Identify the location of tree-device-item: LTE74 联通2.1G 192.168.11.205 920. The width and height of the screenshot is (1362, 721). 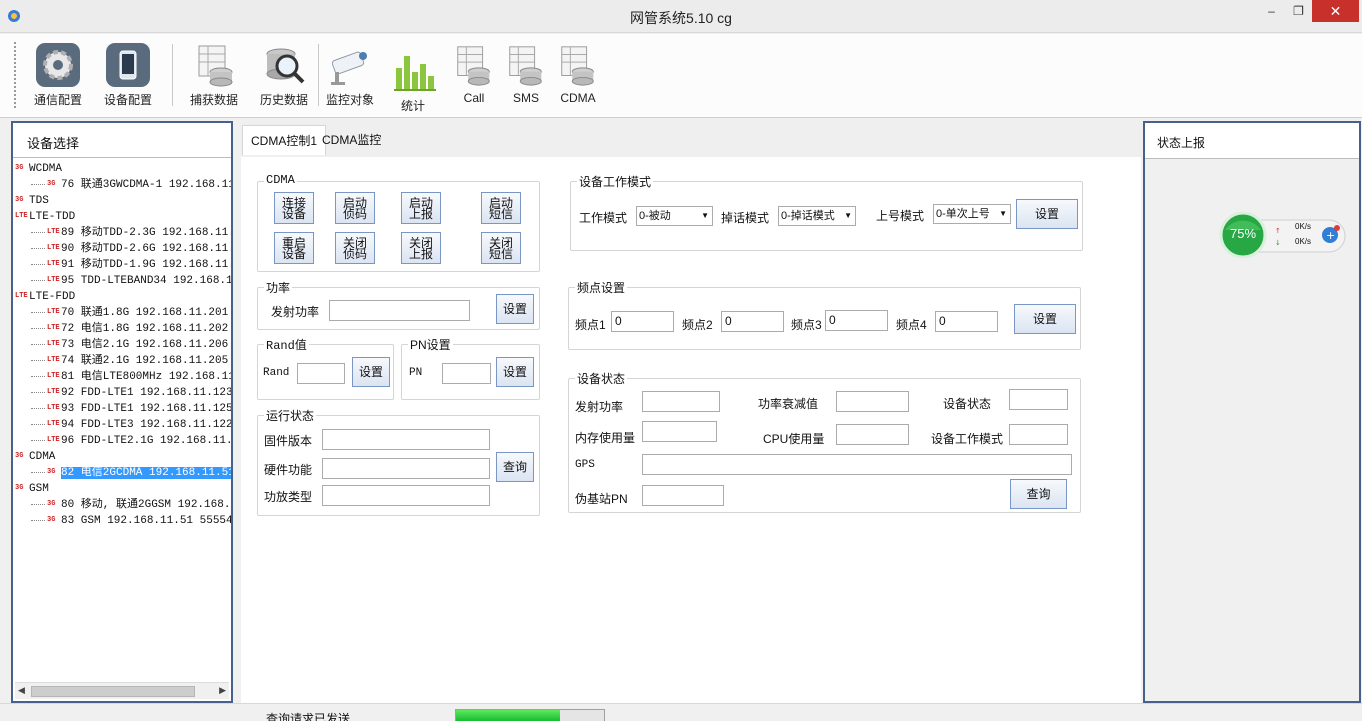
(131, 361).